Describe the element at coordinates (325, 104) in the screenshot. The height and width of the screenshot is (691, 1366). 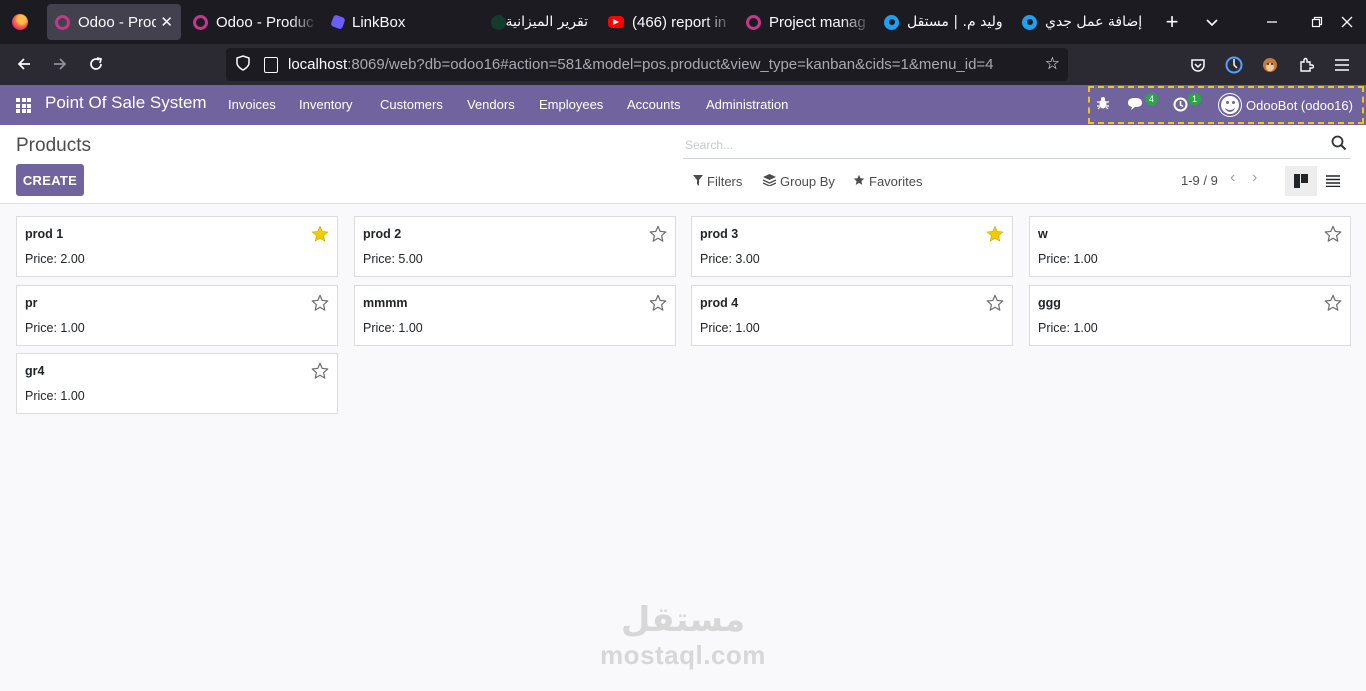
I see `menu-inventory: Inventory` at that location.